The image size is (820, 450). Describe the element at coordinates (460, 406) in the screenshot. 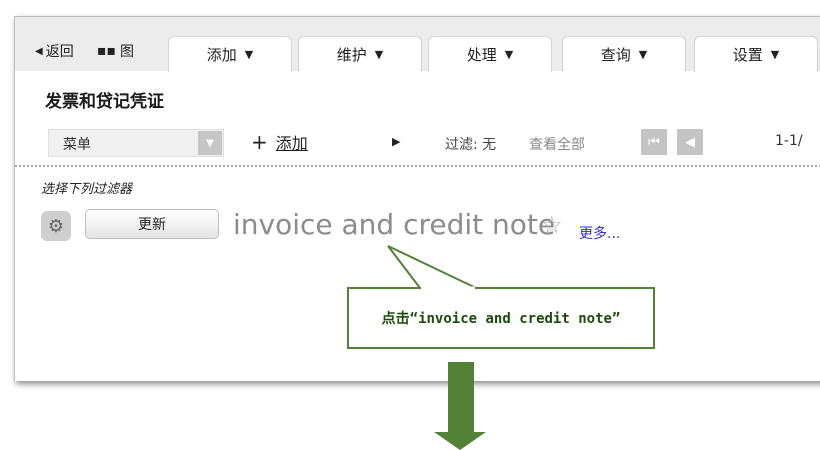

I see `down-arrow-icon` at that location.